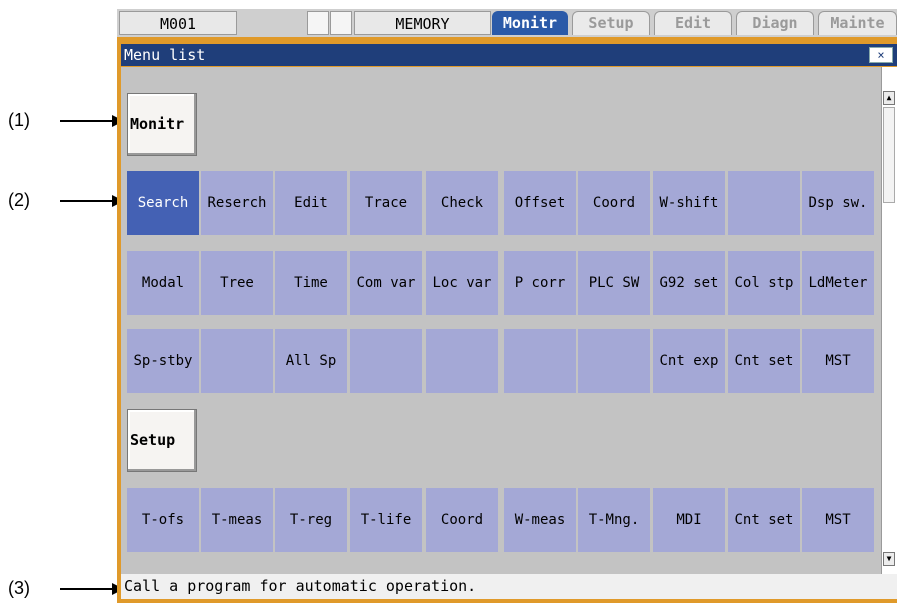 The height and width of the screenshot is (603, 897). I want to click on menu-item-t-life: T-life, so click(386, 520).